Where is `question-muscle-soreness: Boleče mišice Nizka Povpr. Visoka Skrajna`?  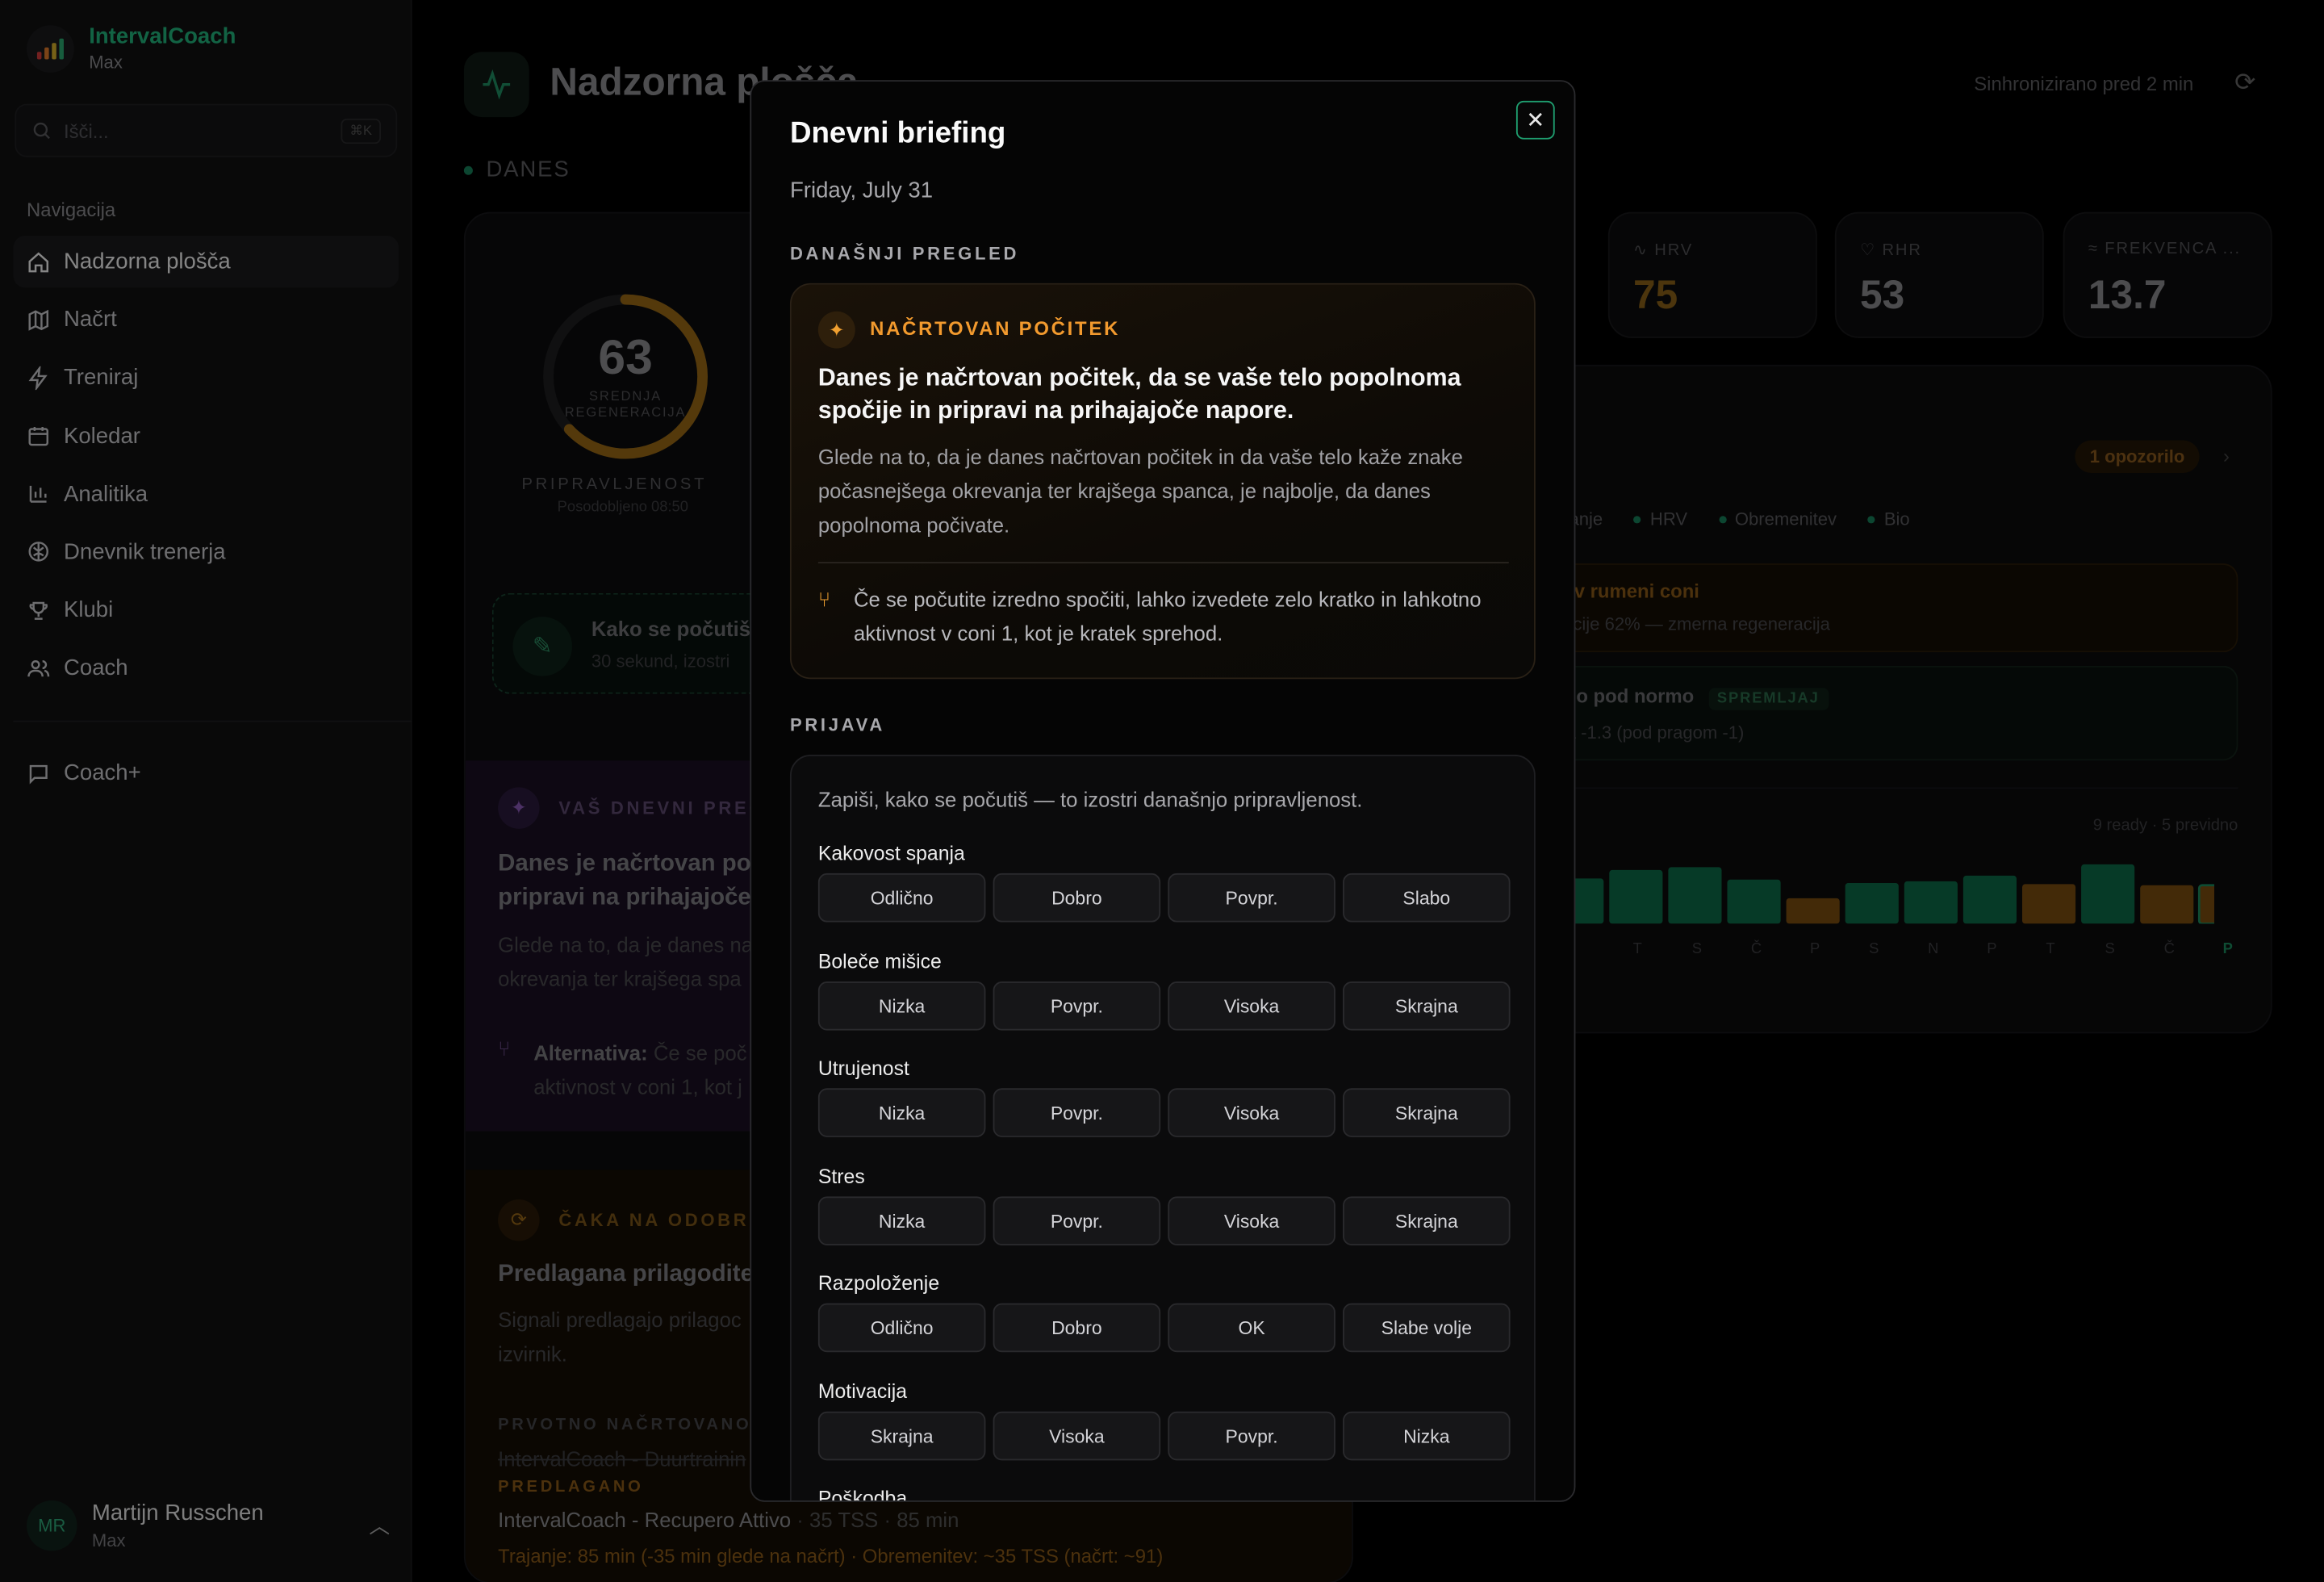 question-muscle-soreness: Boleče mišice Nizka Povpr. Visoka Skrajna is located at coordinates (1164, 990).